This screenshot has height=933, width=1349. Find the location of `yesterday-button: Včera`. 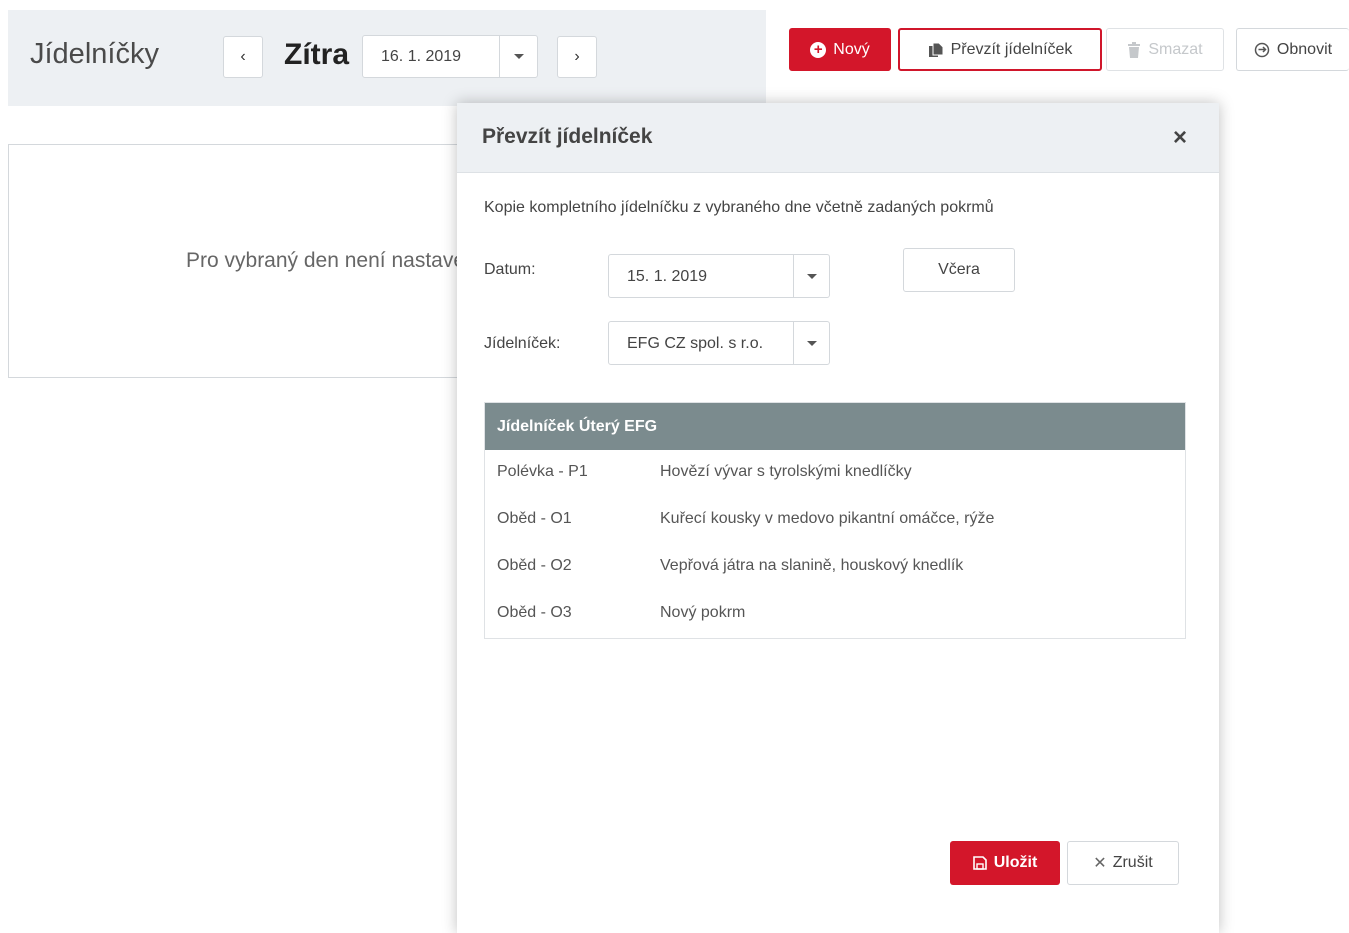

yesterday-button: Včera is located at coordinates (959, 270).